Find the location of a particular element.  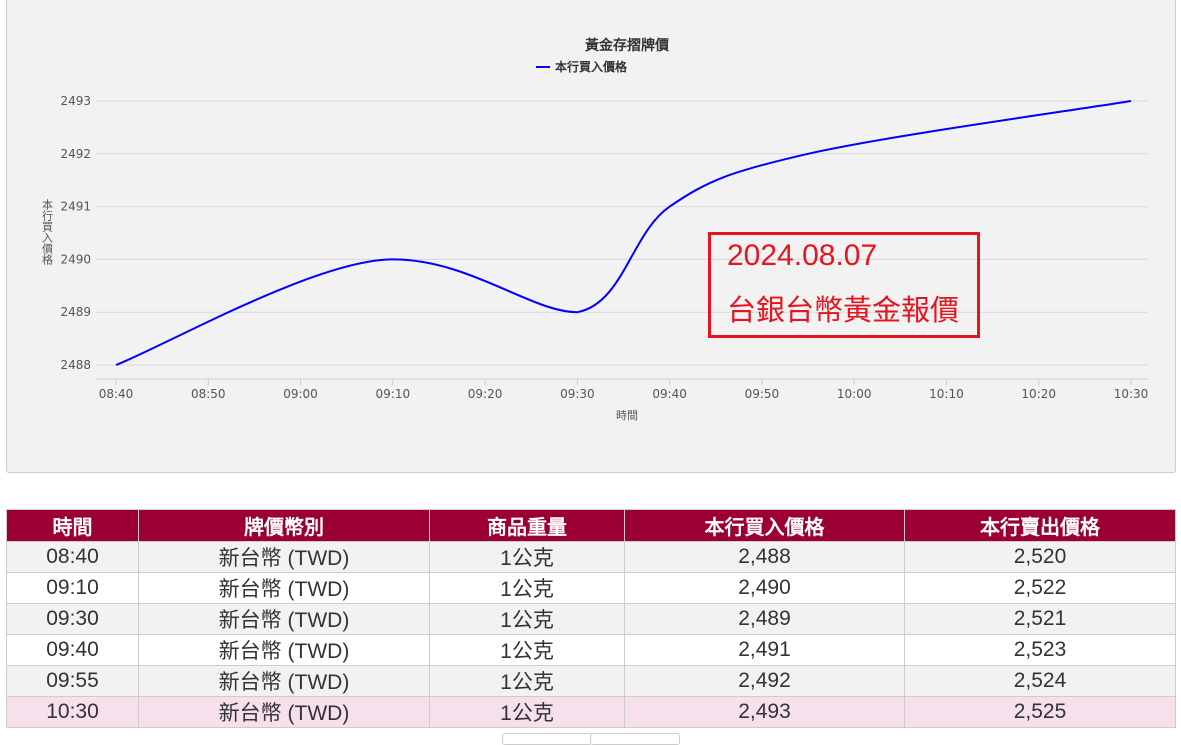

cell-buy: 2,492 is located at coordinates (764, 681).